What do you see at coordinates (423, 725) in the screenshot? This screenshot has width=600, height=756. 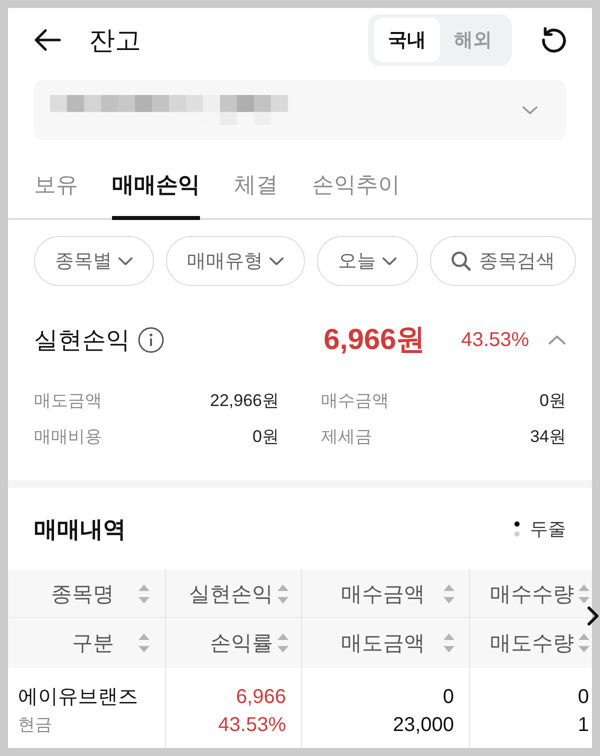 I see `table-value: 23,000` at bounding box center [423, 725].